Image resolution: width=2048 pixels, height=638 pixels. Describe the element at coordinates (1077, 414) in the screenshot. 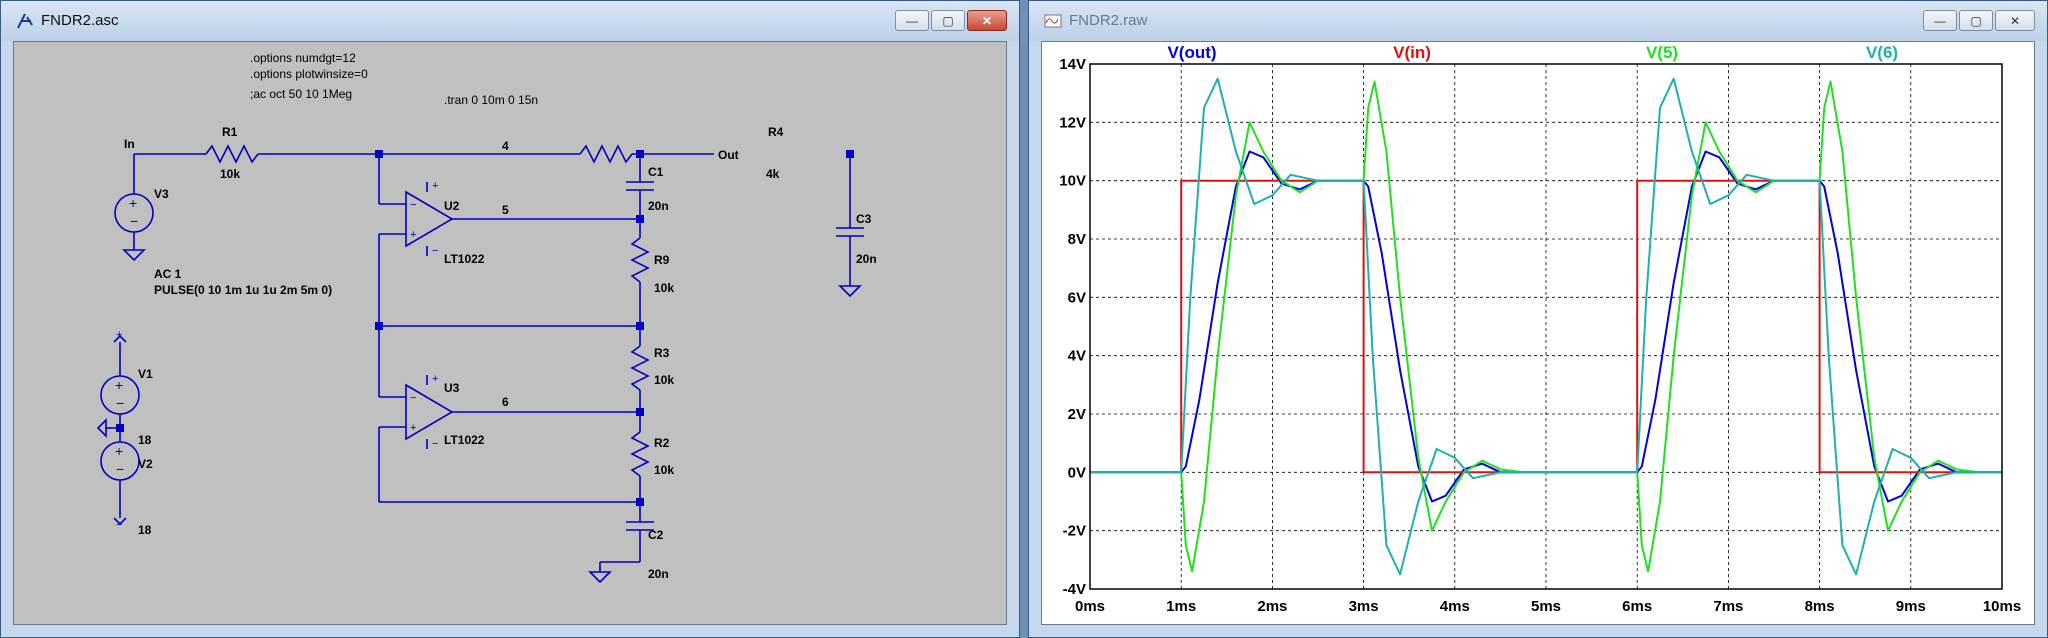

I see `y-tick-label: 2V` at that location.